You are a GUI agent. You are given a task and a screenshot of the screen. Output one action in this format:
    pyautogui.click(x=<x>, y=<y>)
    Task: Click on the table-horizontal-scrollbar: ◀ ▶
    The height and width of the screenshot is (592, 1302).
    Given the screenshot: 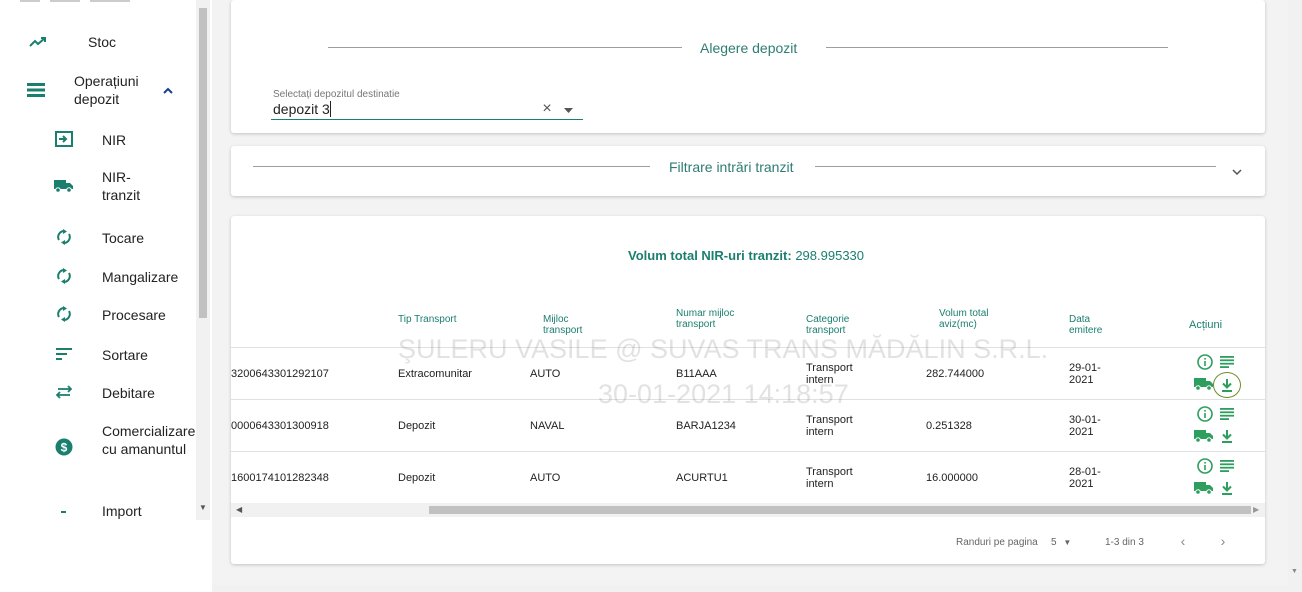 What is the action you would take?
    pyautogui.click(x=748, y=510)
    